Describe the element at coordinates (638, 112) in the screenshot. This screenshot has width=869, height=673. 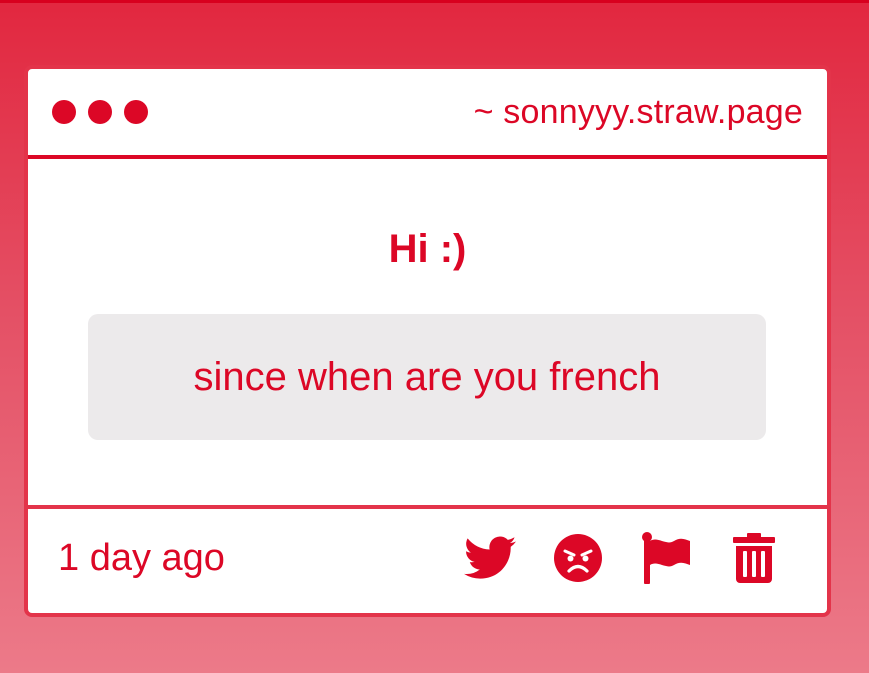
I see `site-url: ~ sonnyyy.straw.page` at that location.